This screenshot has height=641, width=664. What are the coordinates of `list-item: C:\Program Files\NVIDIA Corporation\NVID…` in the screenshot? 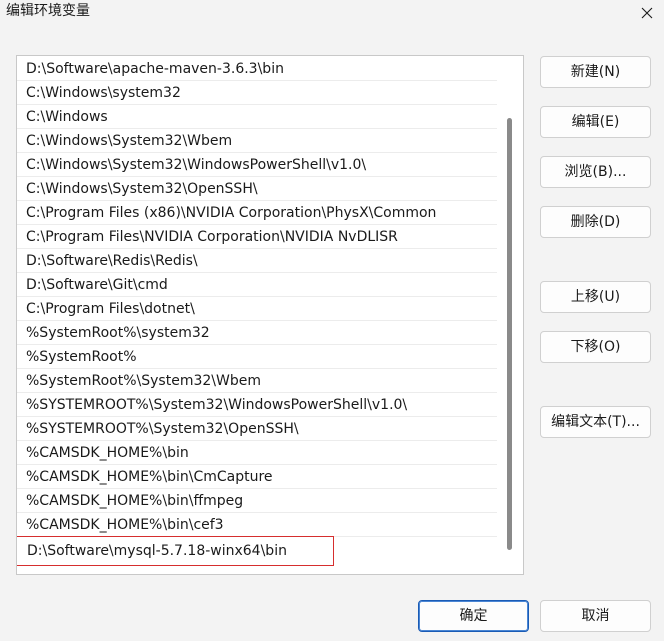 It's located at (257, 237).